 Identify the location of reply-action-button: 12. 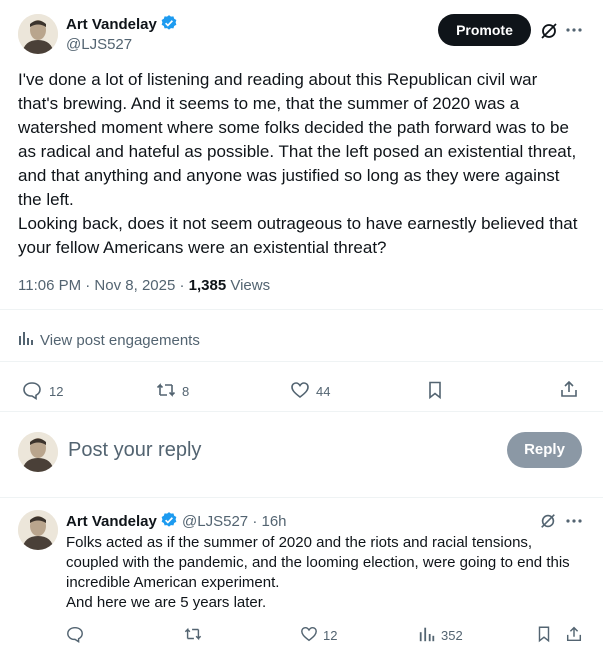
(42, 391).